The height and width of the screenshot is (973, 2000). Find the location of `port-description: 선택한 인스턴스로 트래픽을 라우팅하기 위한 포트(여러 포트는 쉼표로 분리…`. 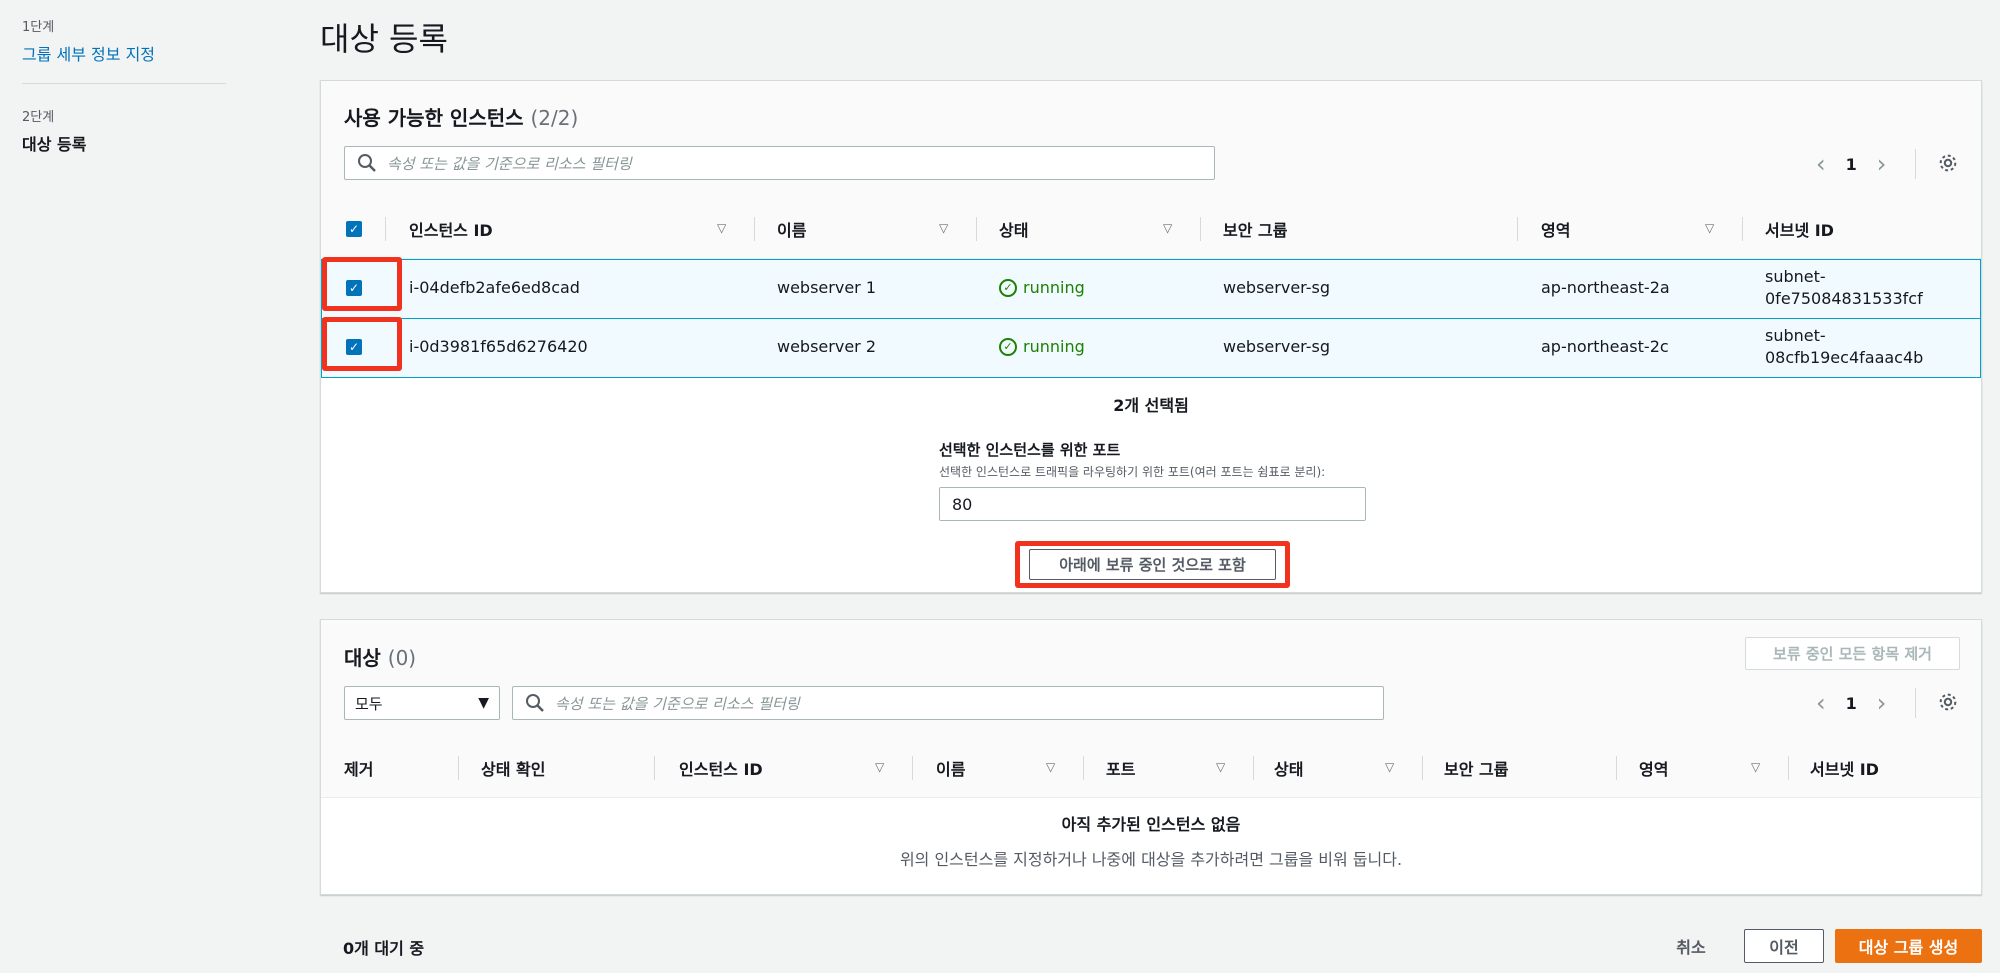

port-description: 선택한 인스턴스로 트래픽을 라우팅하기 위한 포트(여러 포트는 쉼표로 분리… is located at coordinates (1132, 472).